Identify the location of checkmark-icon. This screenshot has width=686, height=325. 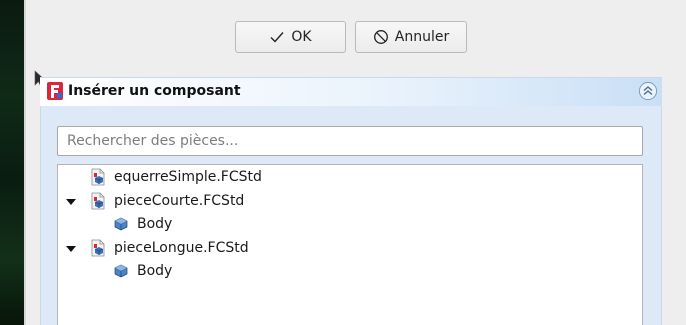
(277, 37).